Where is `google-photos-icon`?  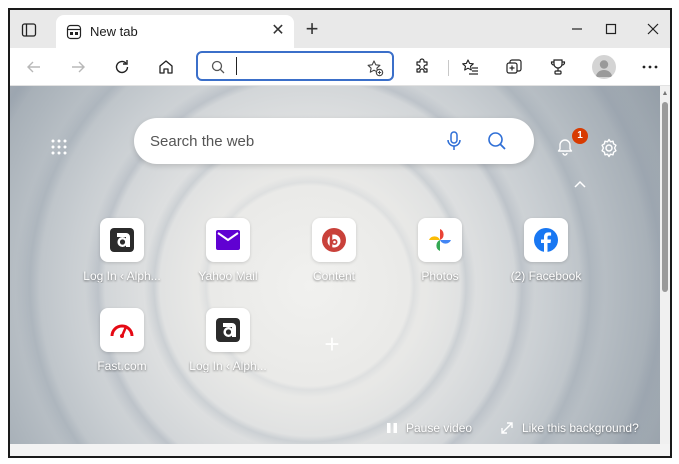
google-photos-icon is located at coordinates (440, 240).